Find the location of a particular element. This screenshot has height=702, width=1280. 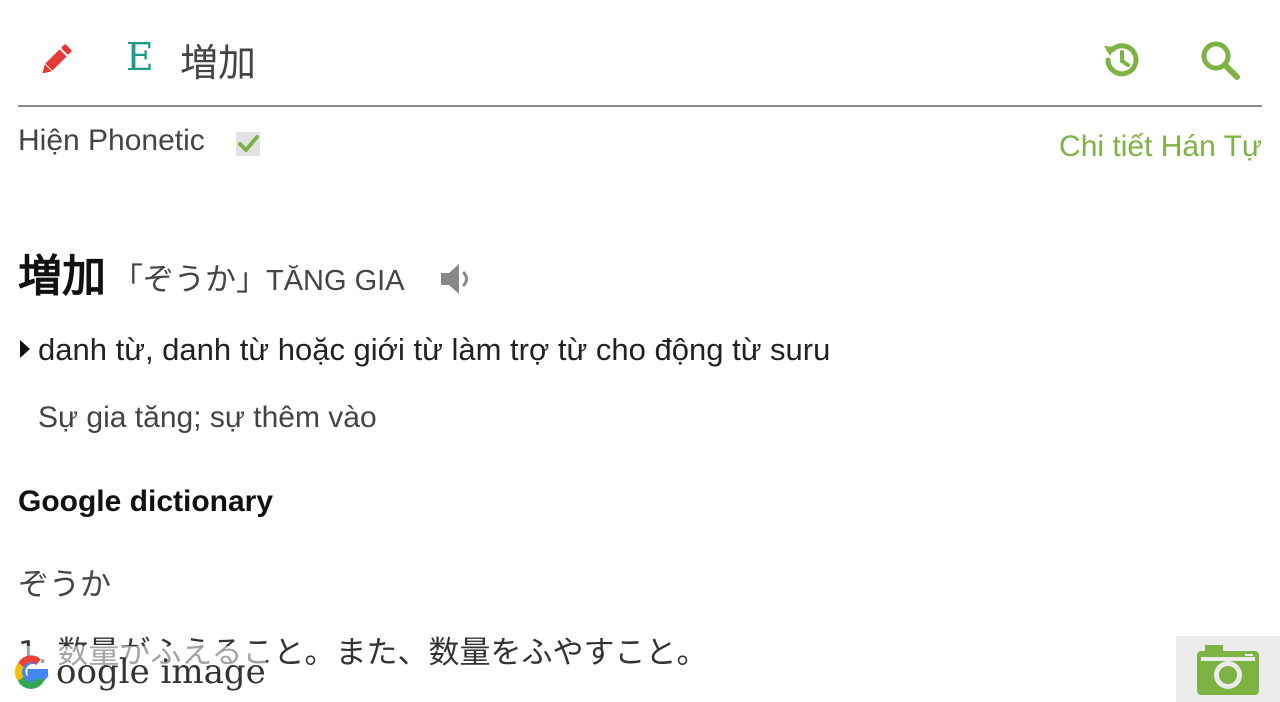

google-image-button: oogle image is located at coordinates (137, 672).